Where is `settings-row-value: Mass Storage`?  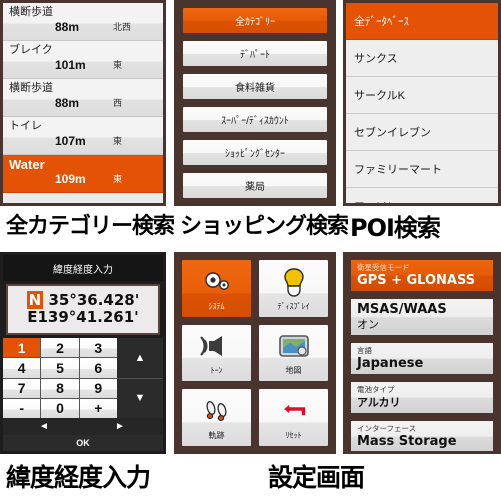
settings-row-value: Mass Storage is located at coordinates (407, 441).